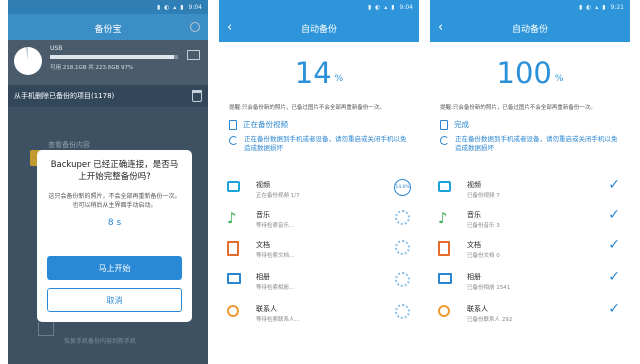 The image size is (640, 364). What do you see at coordinates (233, 311) in the screenshot?
I see `person-icon` at bounding box center [233, 311].